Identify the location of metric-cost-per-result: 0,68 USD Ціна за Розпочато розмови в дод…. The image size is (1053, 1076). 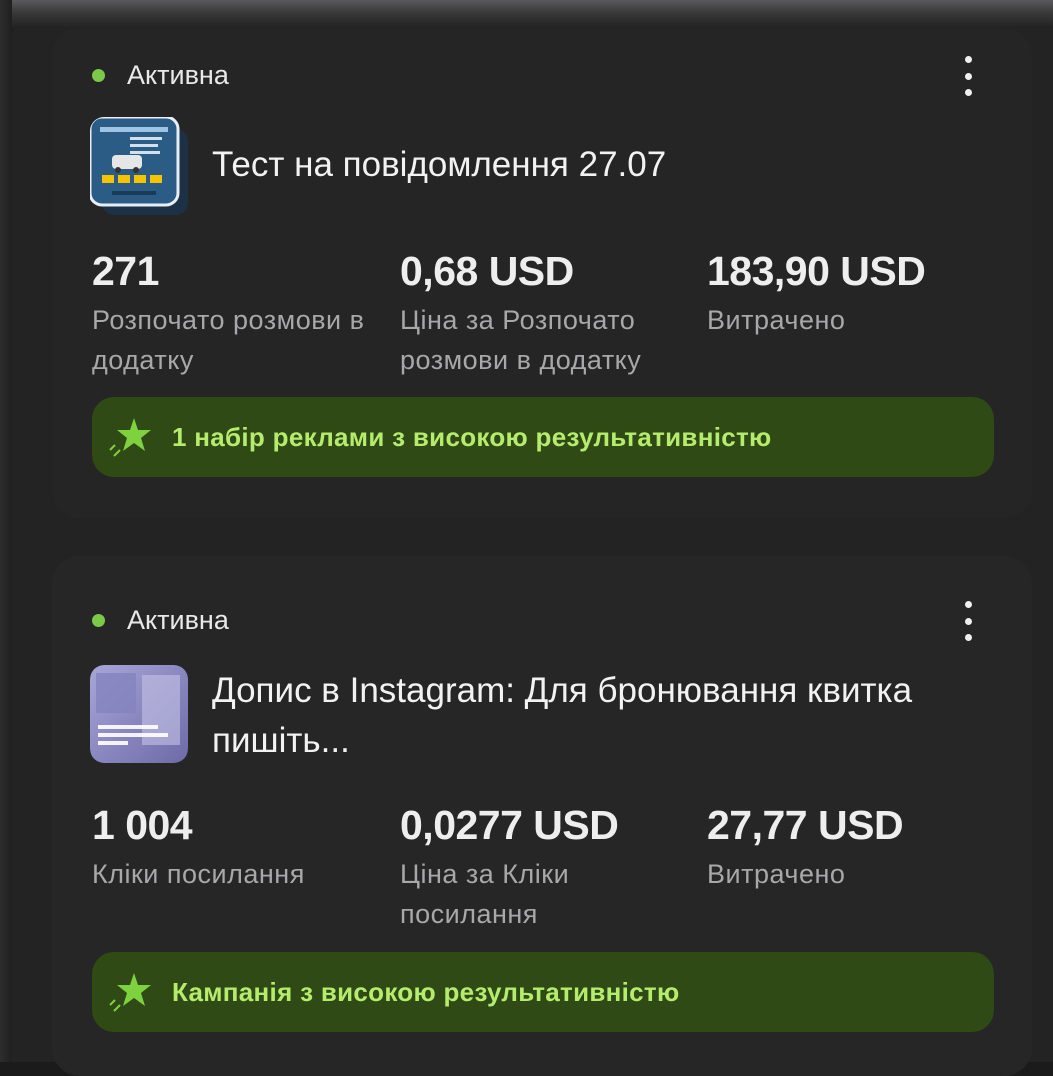
(550, 313).